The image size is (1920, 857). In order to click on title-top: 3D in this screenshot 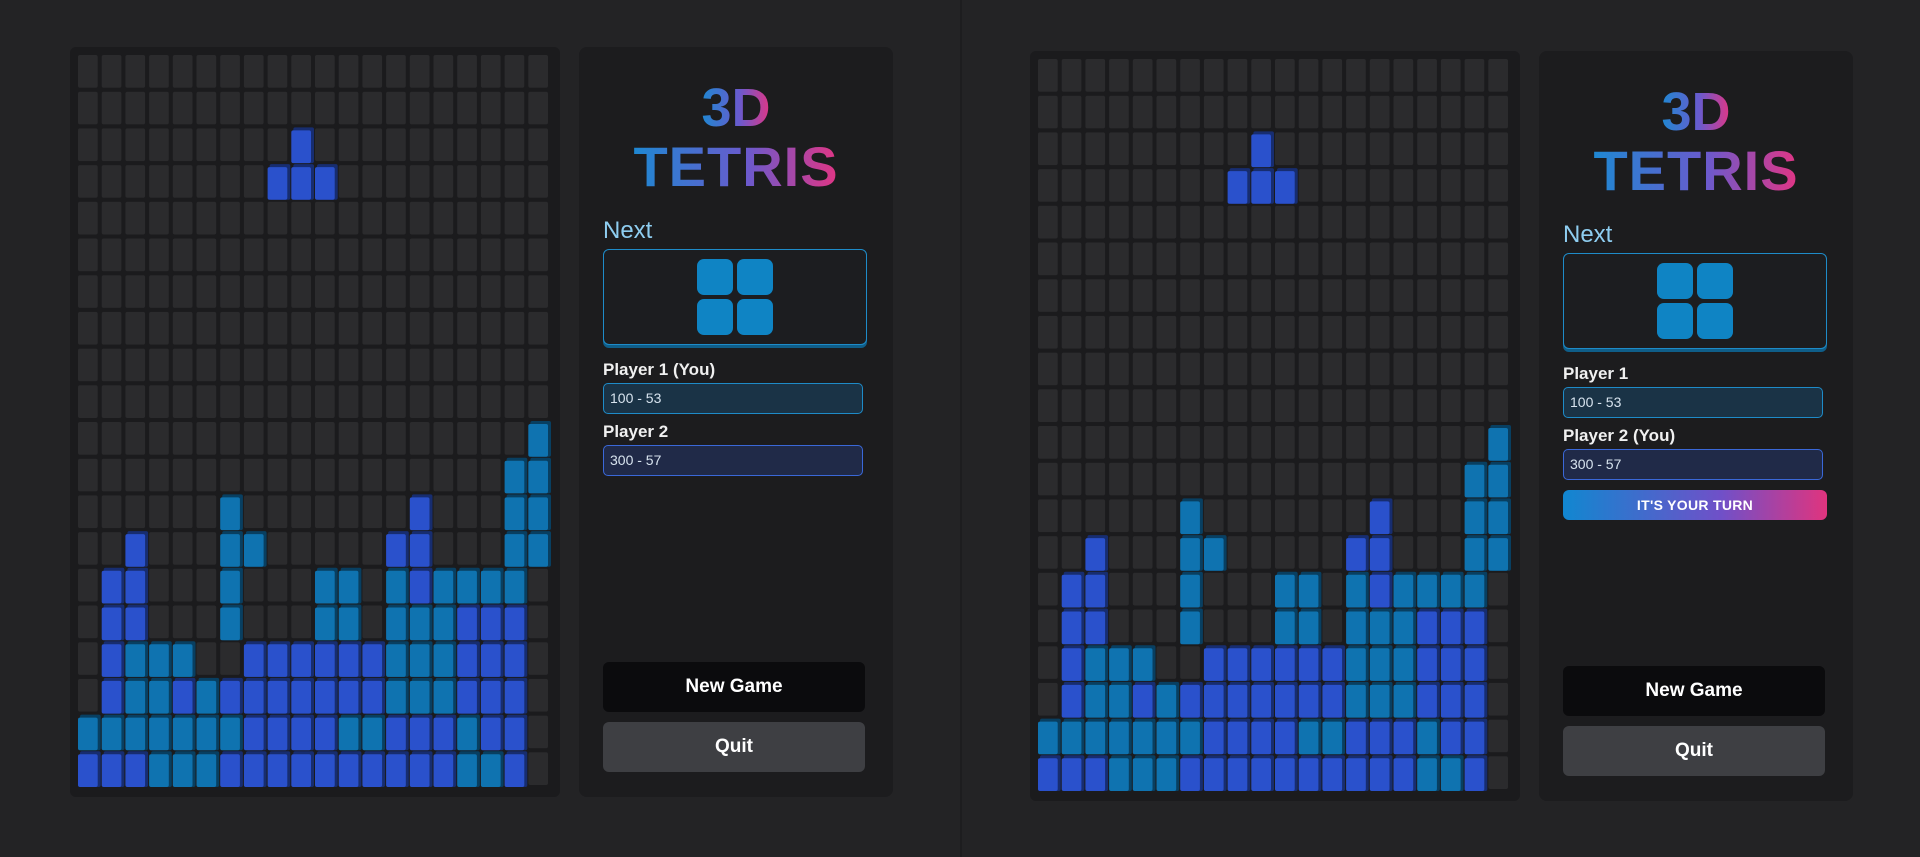, I will do `click(1696, 112)`.